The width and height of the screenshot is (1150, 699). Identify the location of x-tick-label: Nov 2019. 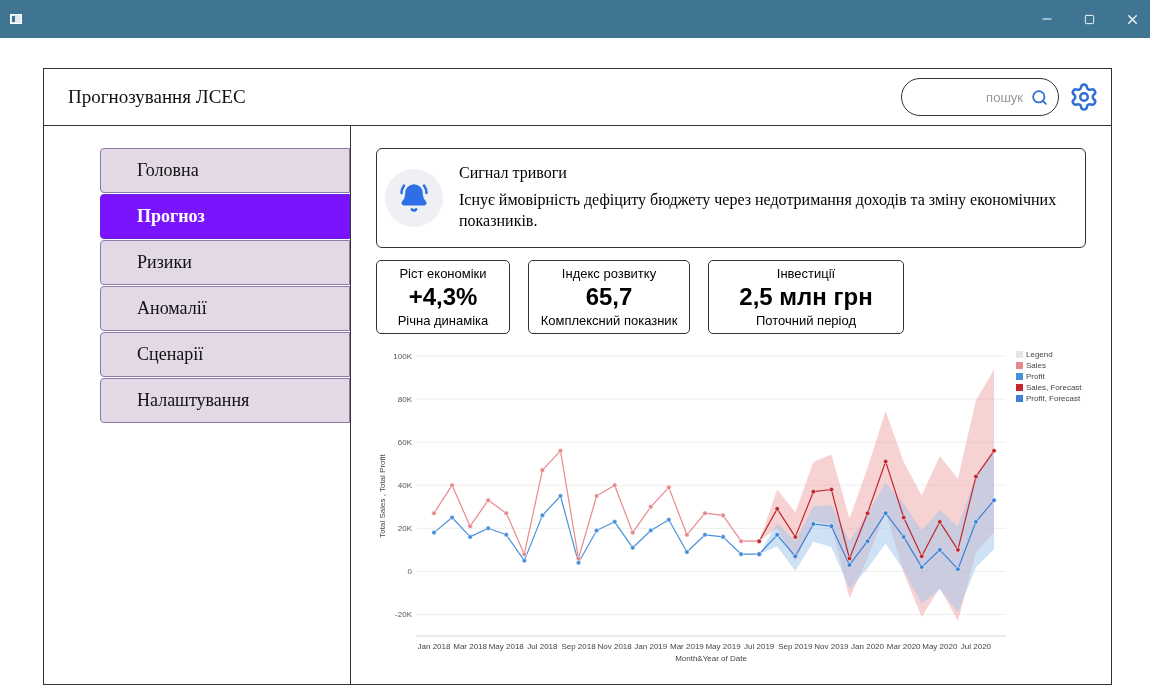
(831, 646).